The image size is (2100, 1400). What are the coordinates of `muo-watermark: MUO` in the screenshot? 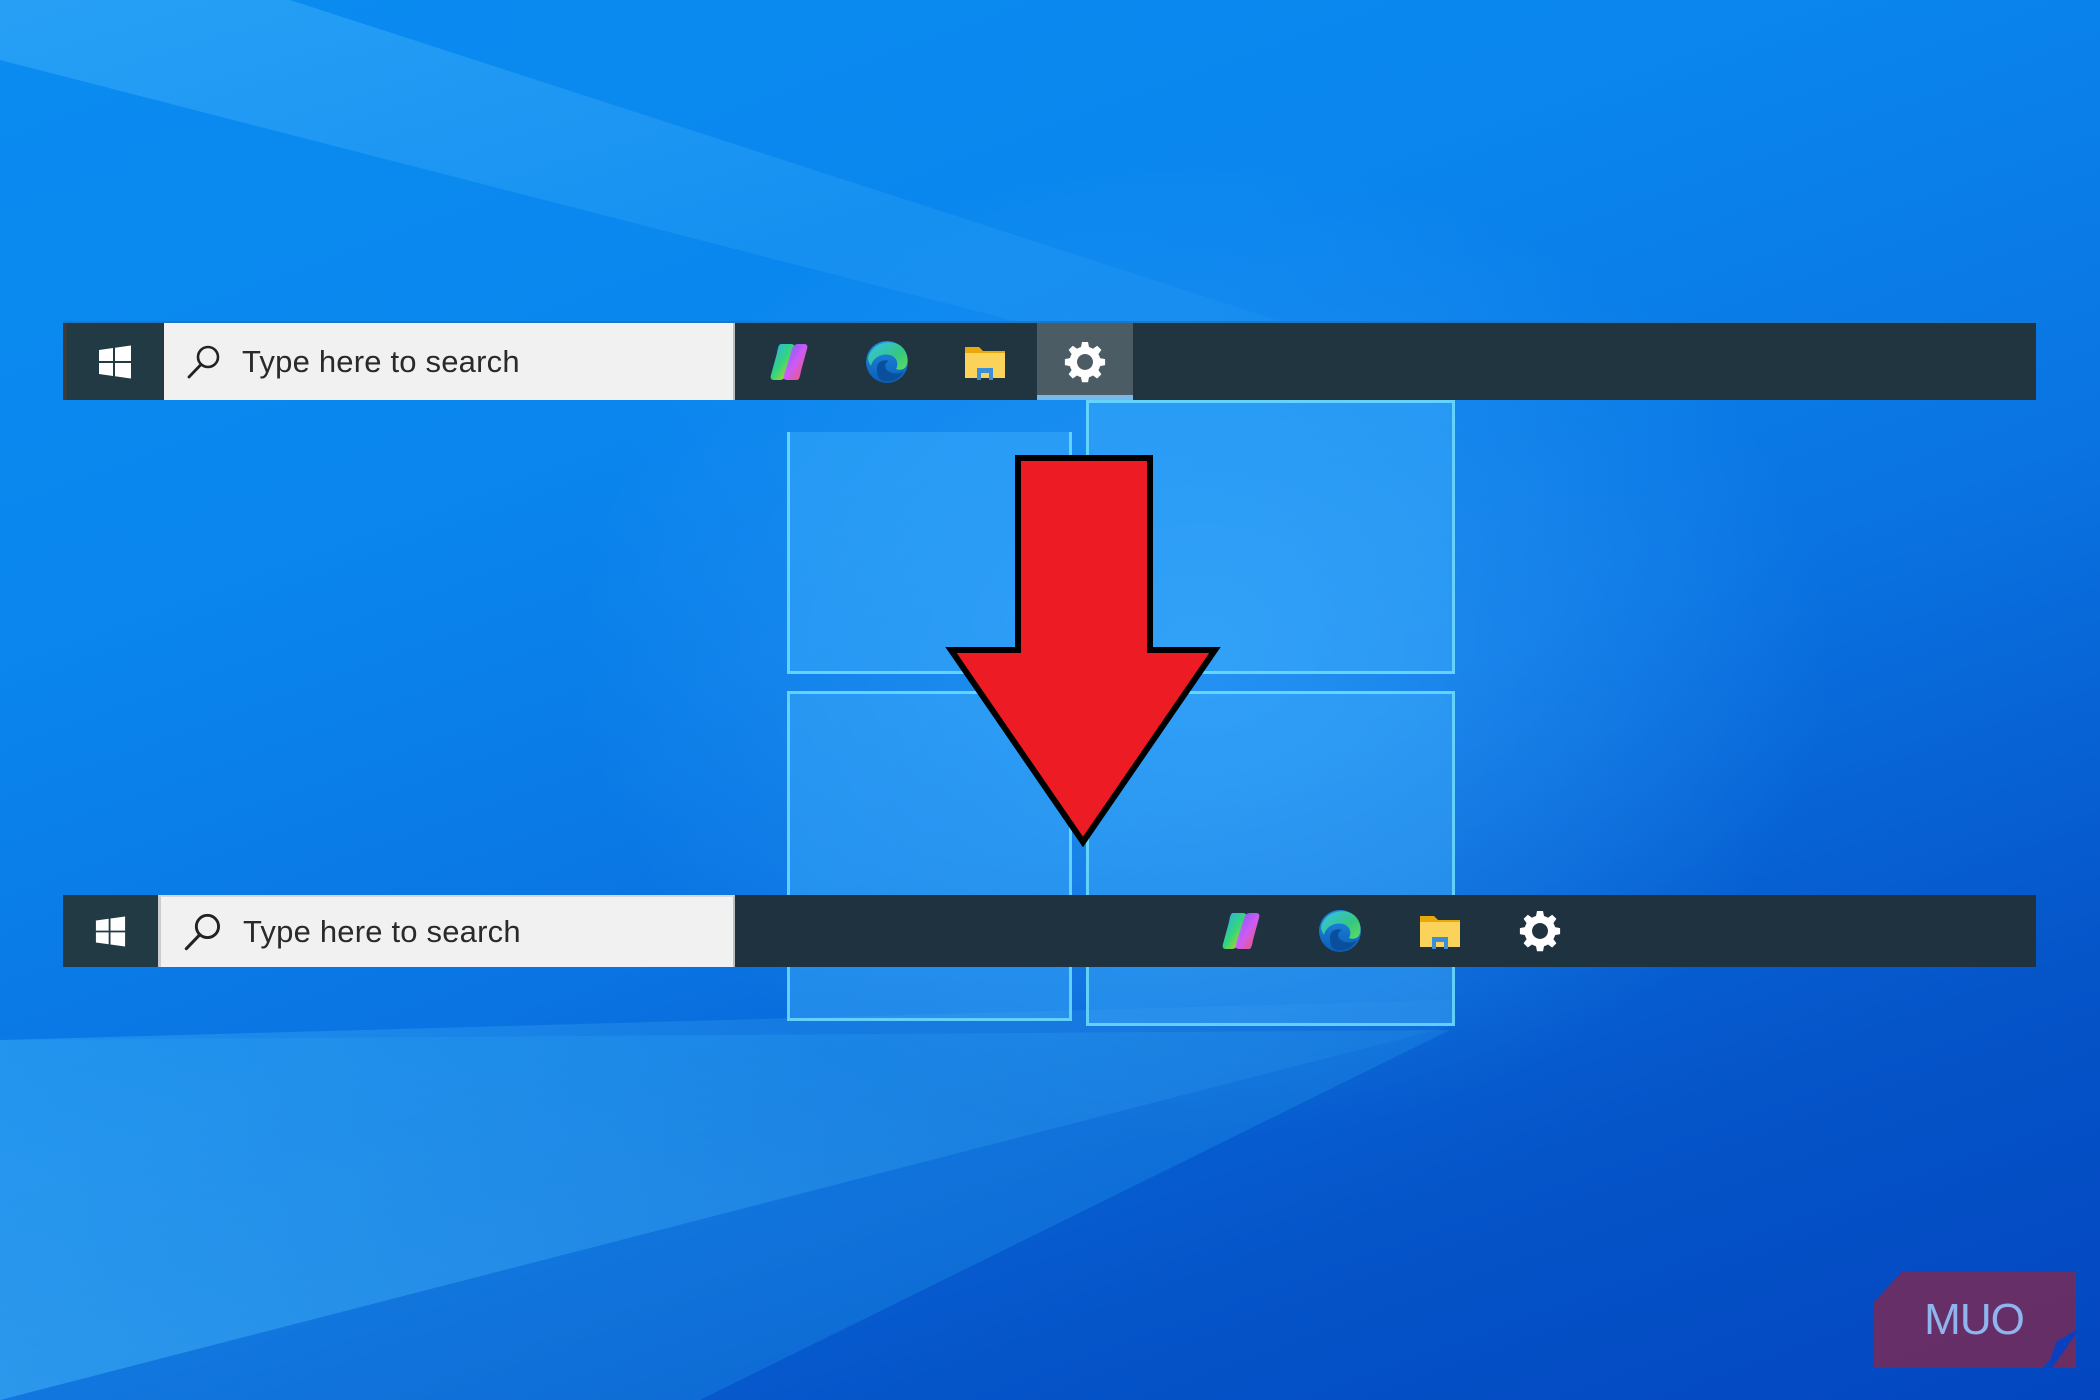 It's located at (1975, 1320).